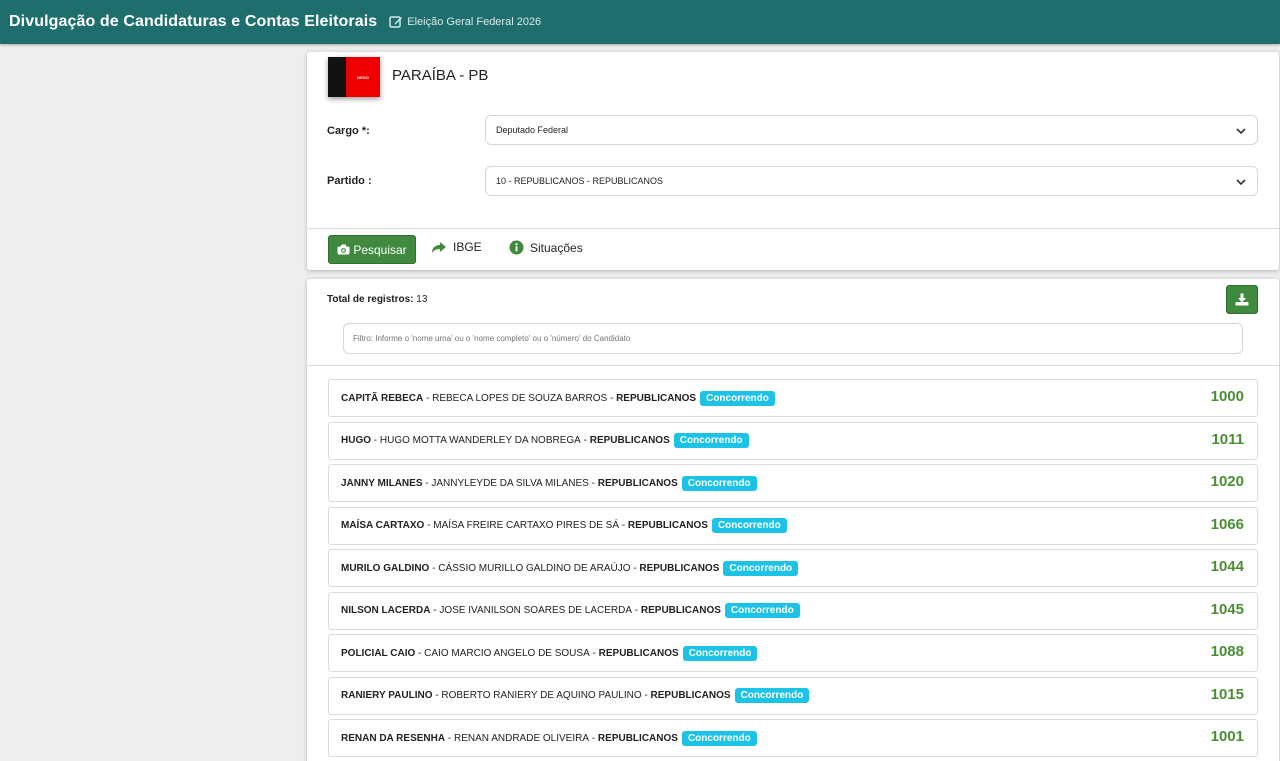 This screenshot has height=761, width=1280. I want to click on flag-text: NEGO, so click(363, 77).